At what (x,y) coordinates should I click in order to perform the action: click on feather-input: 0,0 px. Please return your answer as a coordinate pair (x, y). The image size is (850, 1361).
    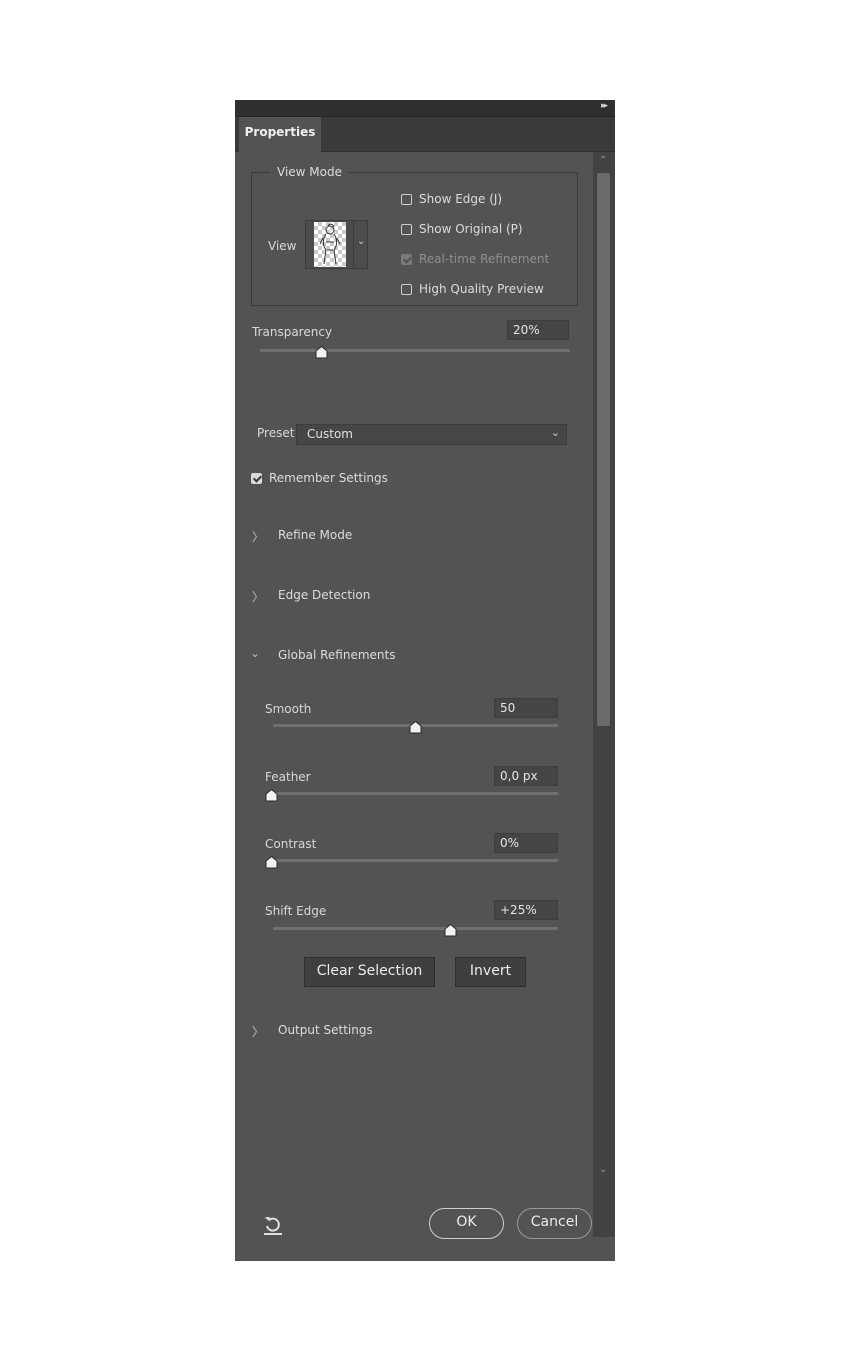
    Looking at the image, I should click on (526, 776).